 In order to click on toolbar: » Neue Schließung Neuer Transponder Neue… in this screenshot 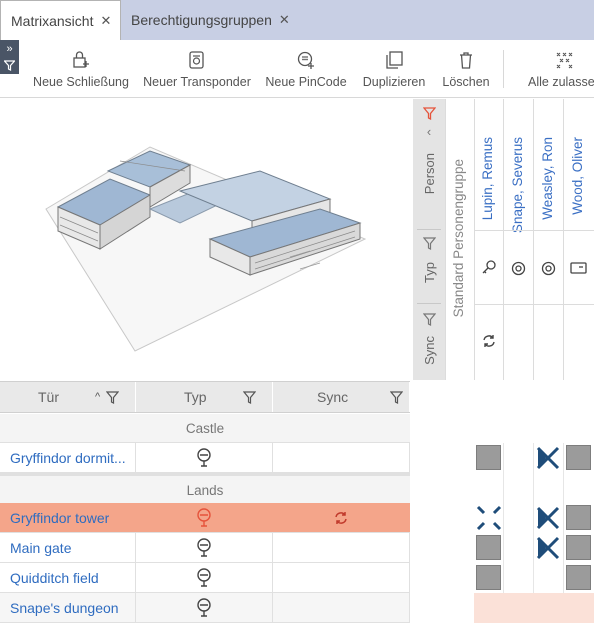, I will do `click(297, 69)`.